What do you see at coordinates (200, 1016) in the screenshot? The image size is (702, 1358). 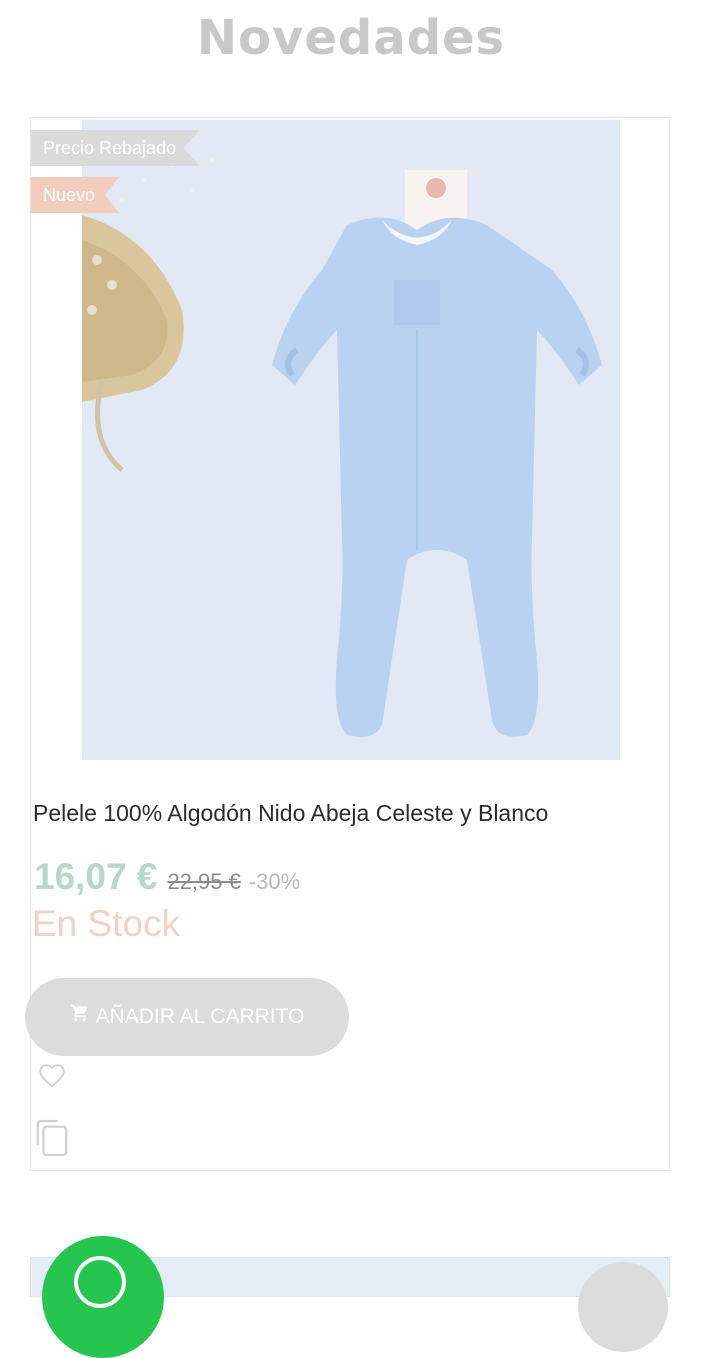 I see `add-to-cart-label: AÑADIR AL CARRITO` at bounding box center [200, 1016].